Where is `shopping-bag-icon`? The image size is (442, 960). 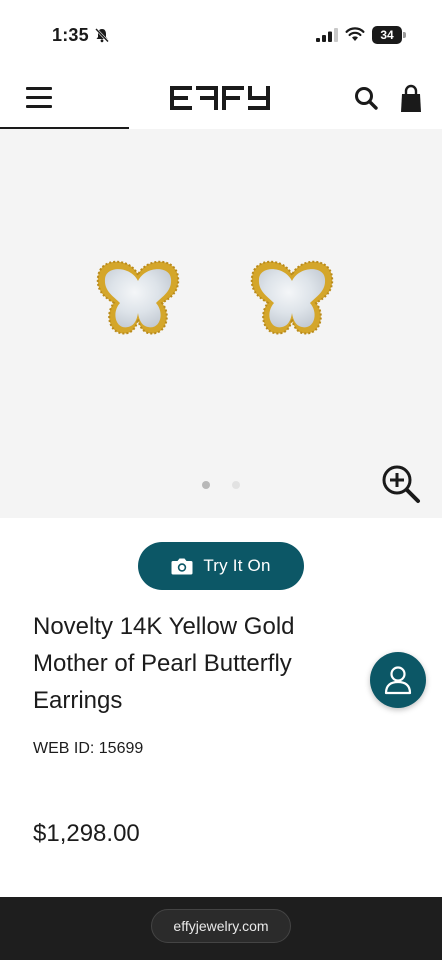
shopping-bag-icon is located at coordinates (411, 98).